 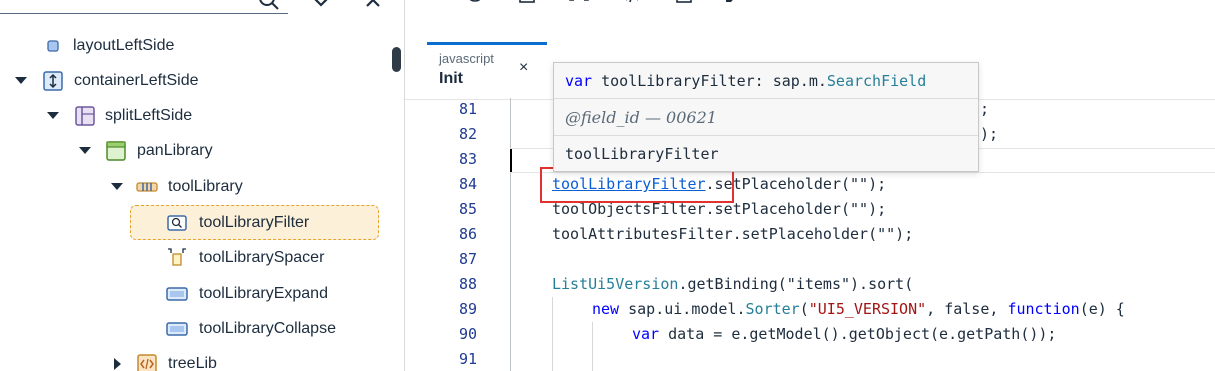 What do you see at coordinates (684, 6) in the screenshot?
I see `document-icon` at bounding box center [684, 6].